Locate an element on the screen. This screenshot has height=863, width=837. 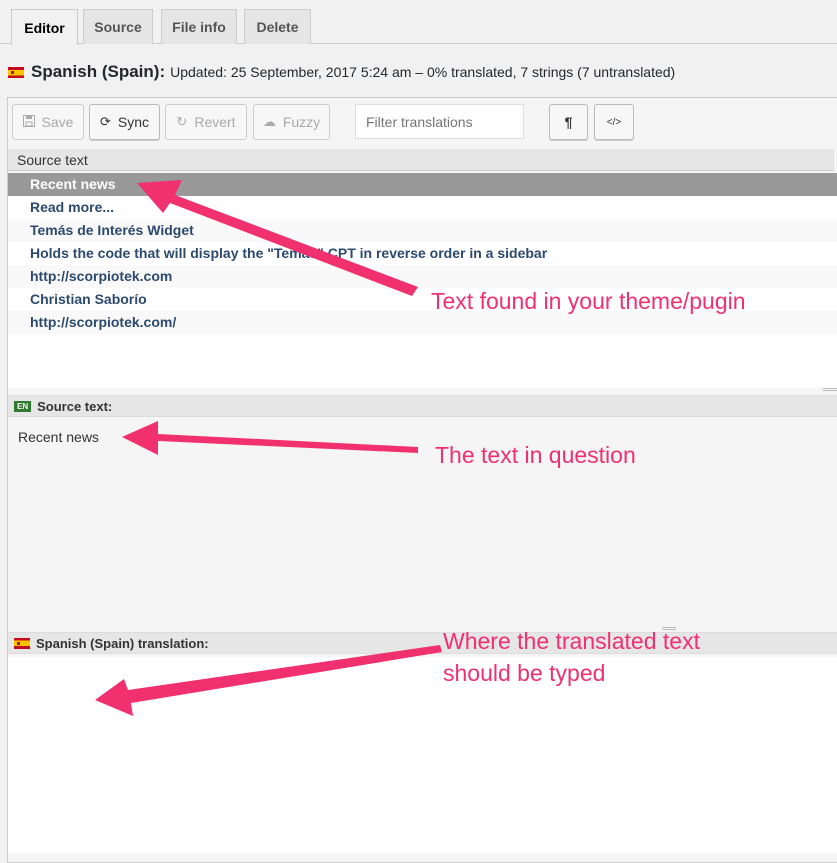
annotation-question: The text in question is located at coordinates (535, 455).